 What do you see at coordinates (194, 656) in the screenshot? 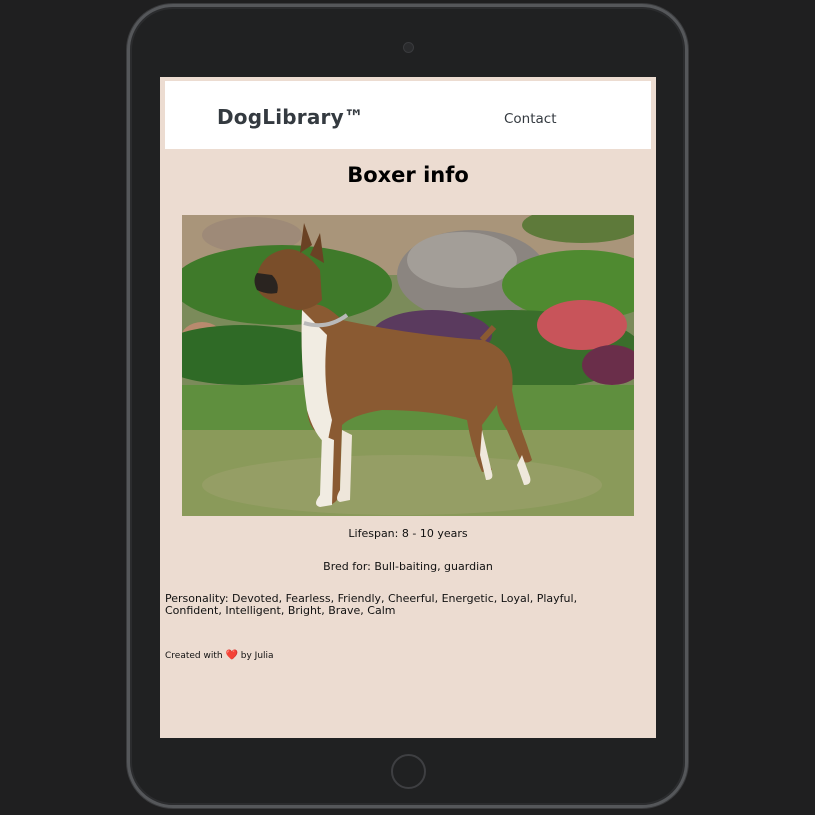
I see `footer-prefix: Created with` at bounding box center [194, 656].